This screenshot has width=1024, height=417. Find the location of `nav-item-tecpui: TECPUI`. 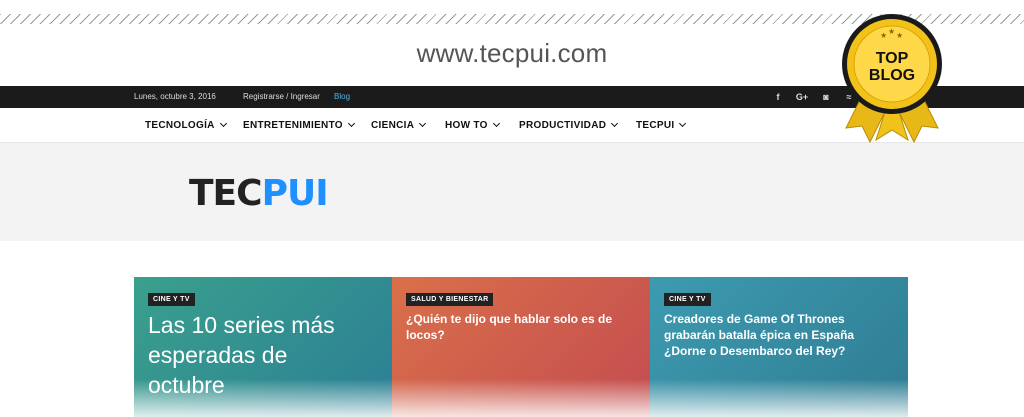

nav-item-tecpui: TECPUI is located at coordinates (661, 125).